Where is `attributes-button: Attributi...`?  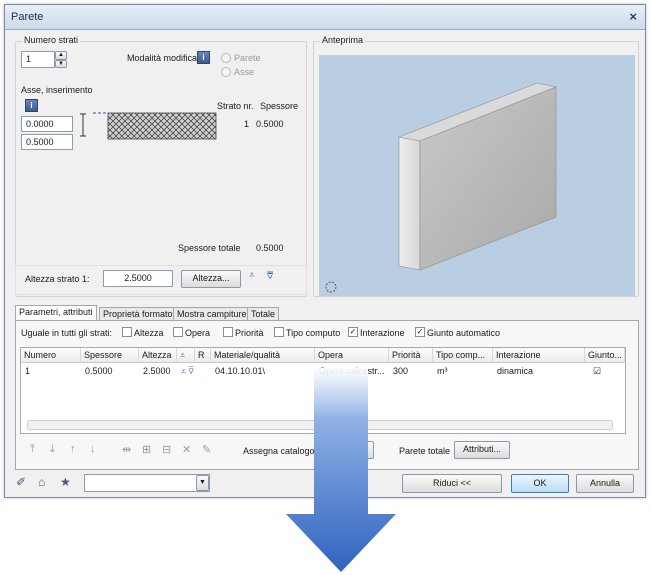 attributes-button: Attributi... is located at coordinates (482, 450).